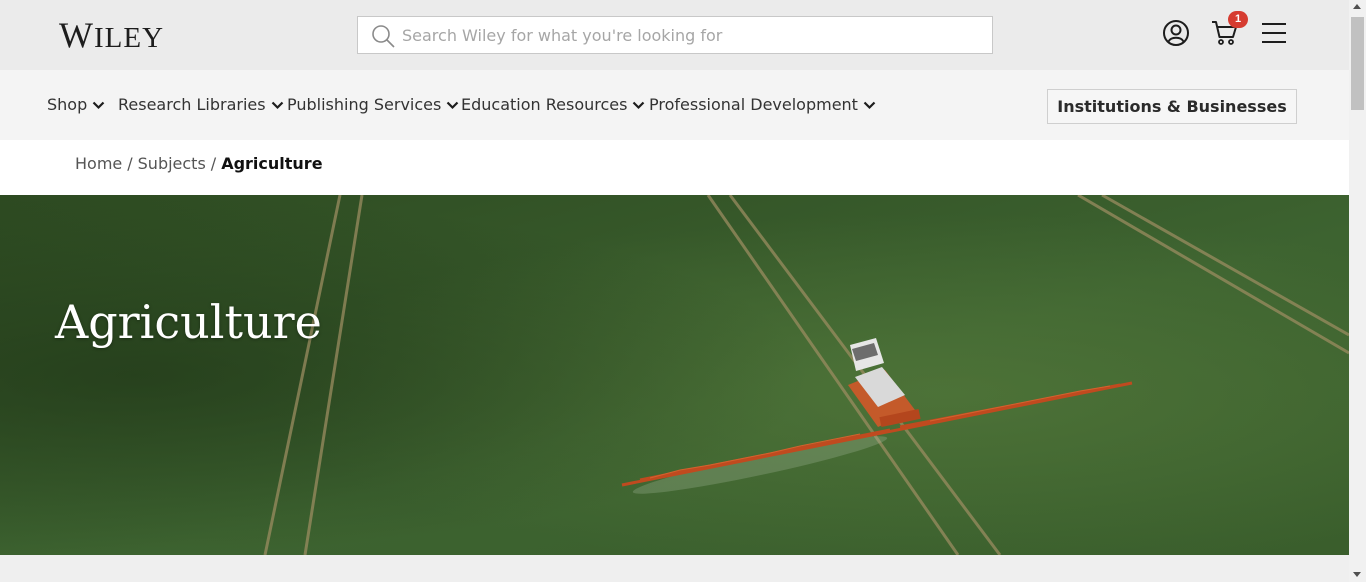 The height and width of the screenshot is (582, 1366). Describe the element at coordinates (383, 36) in the screenshot. I see `search-icon` at that location.